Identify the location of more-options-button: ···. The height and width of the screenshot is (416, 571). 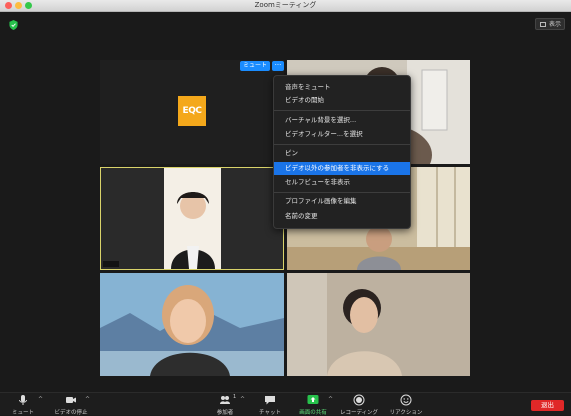
(278, 66).